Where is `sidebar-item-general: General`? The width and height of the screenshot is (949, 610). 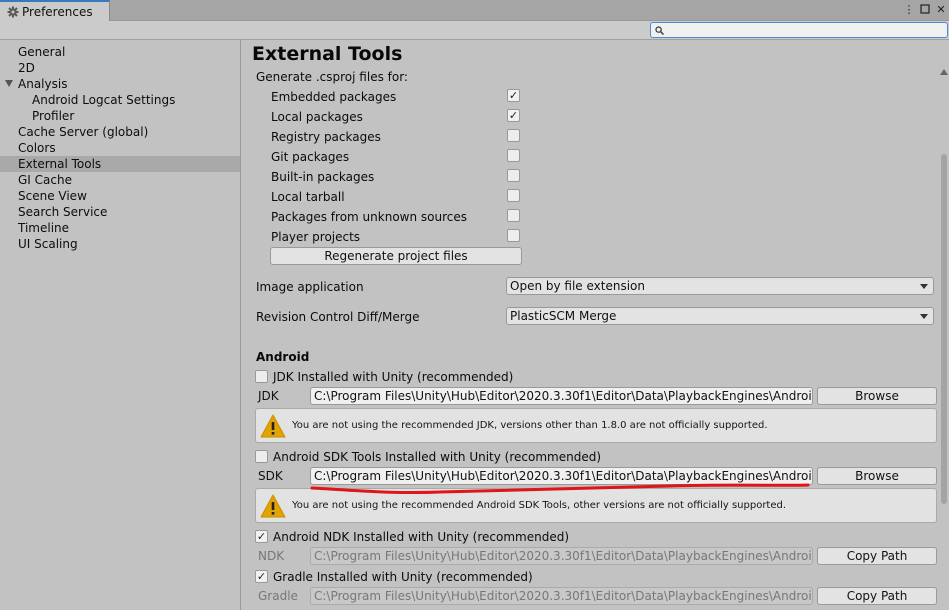 sidebar-item-general: General is located at coordinates (120, 52).